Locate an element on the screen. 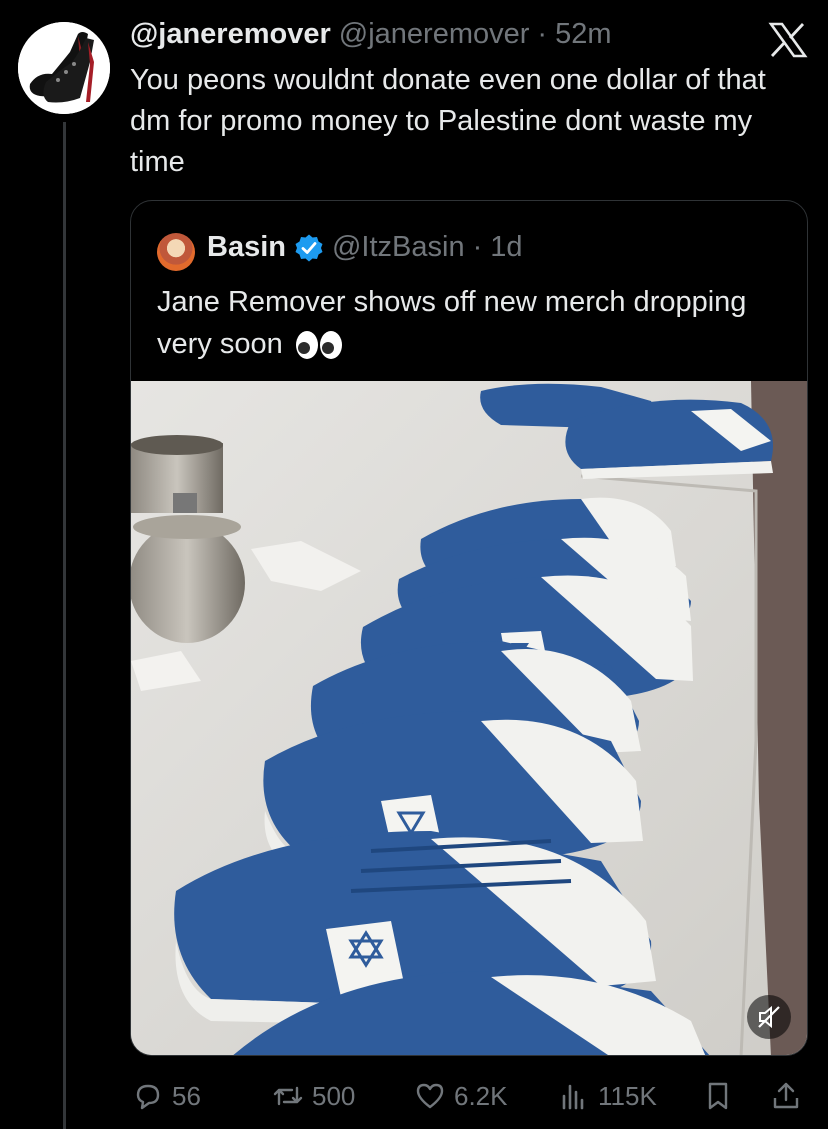  quoted-header: Basin @ItzBasin · 1d is located at coordinates (365, 247).